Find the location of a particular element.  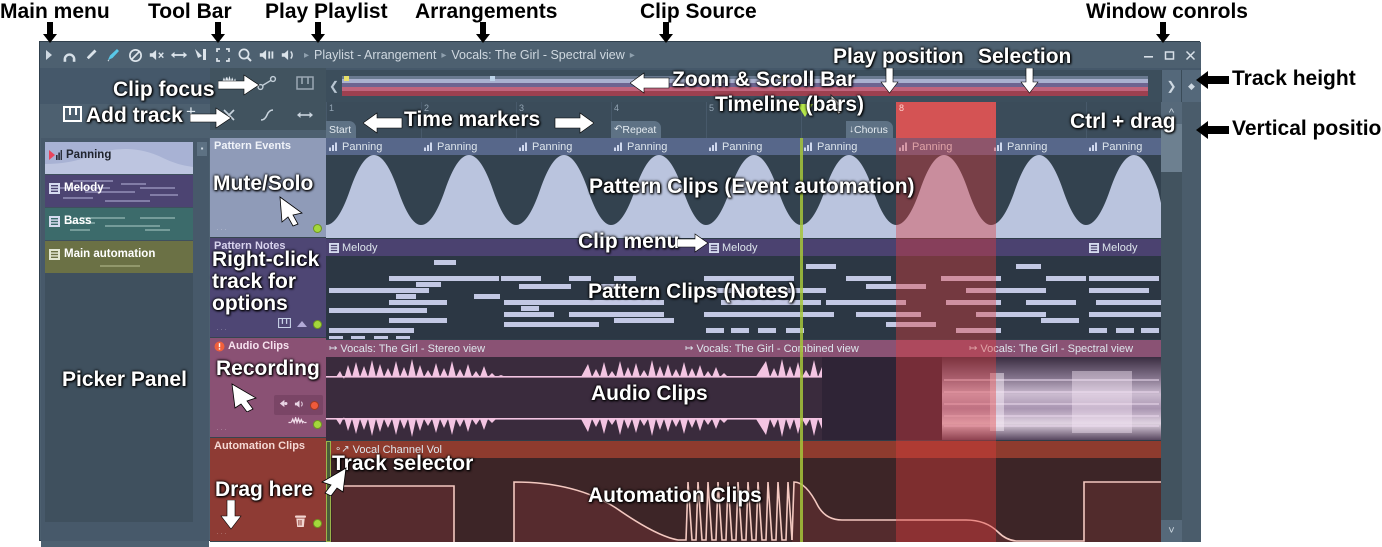

picker-item-panning: Panning is located at coordinates (119, 158).